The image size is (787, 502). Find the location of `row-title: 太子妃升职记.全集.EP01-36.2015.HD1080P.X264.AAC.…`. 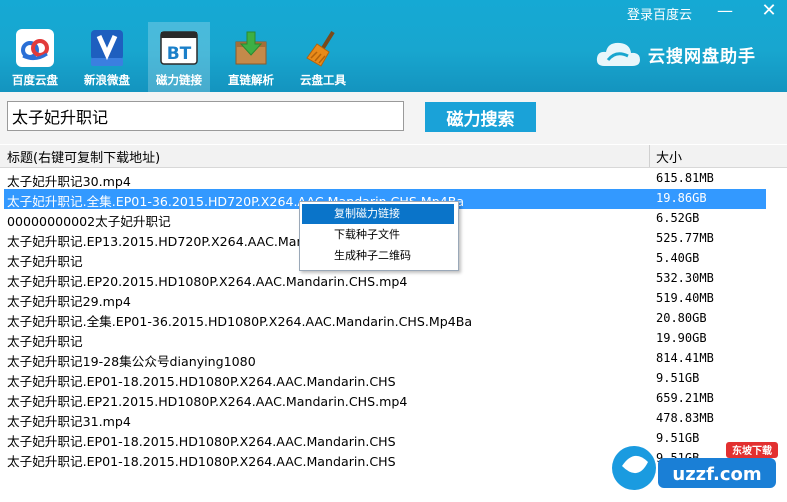

row-title: 太子妃升职记.全集.EP01-36.2015.HD1080P.X264.AAC.… is located at coordinates (240, 321).